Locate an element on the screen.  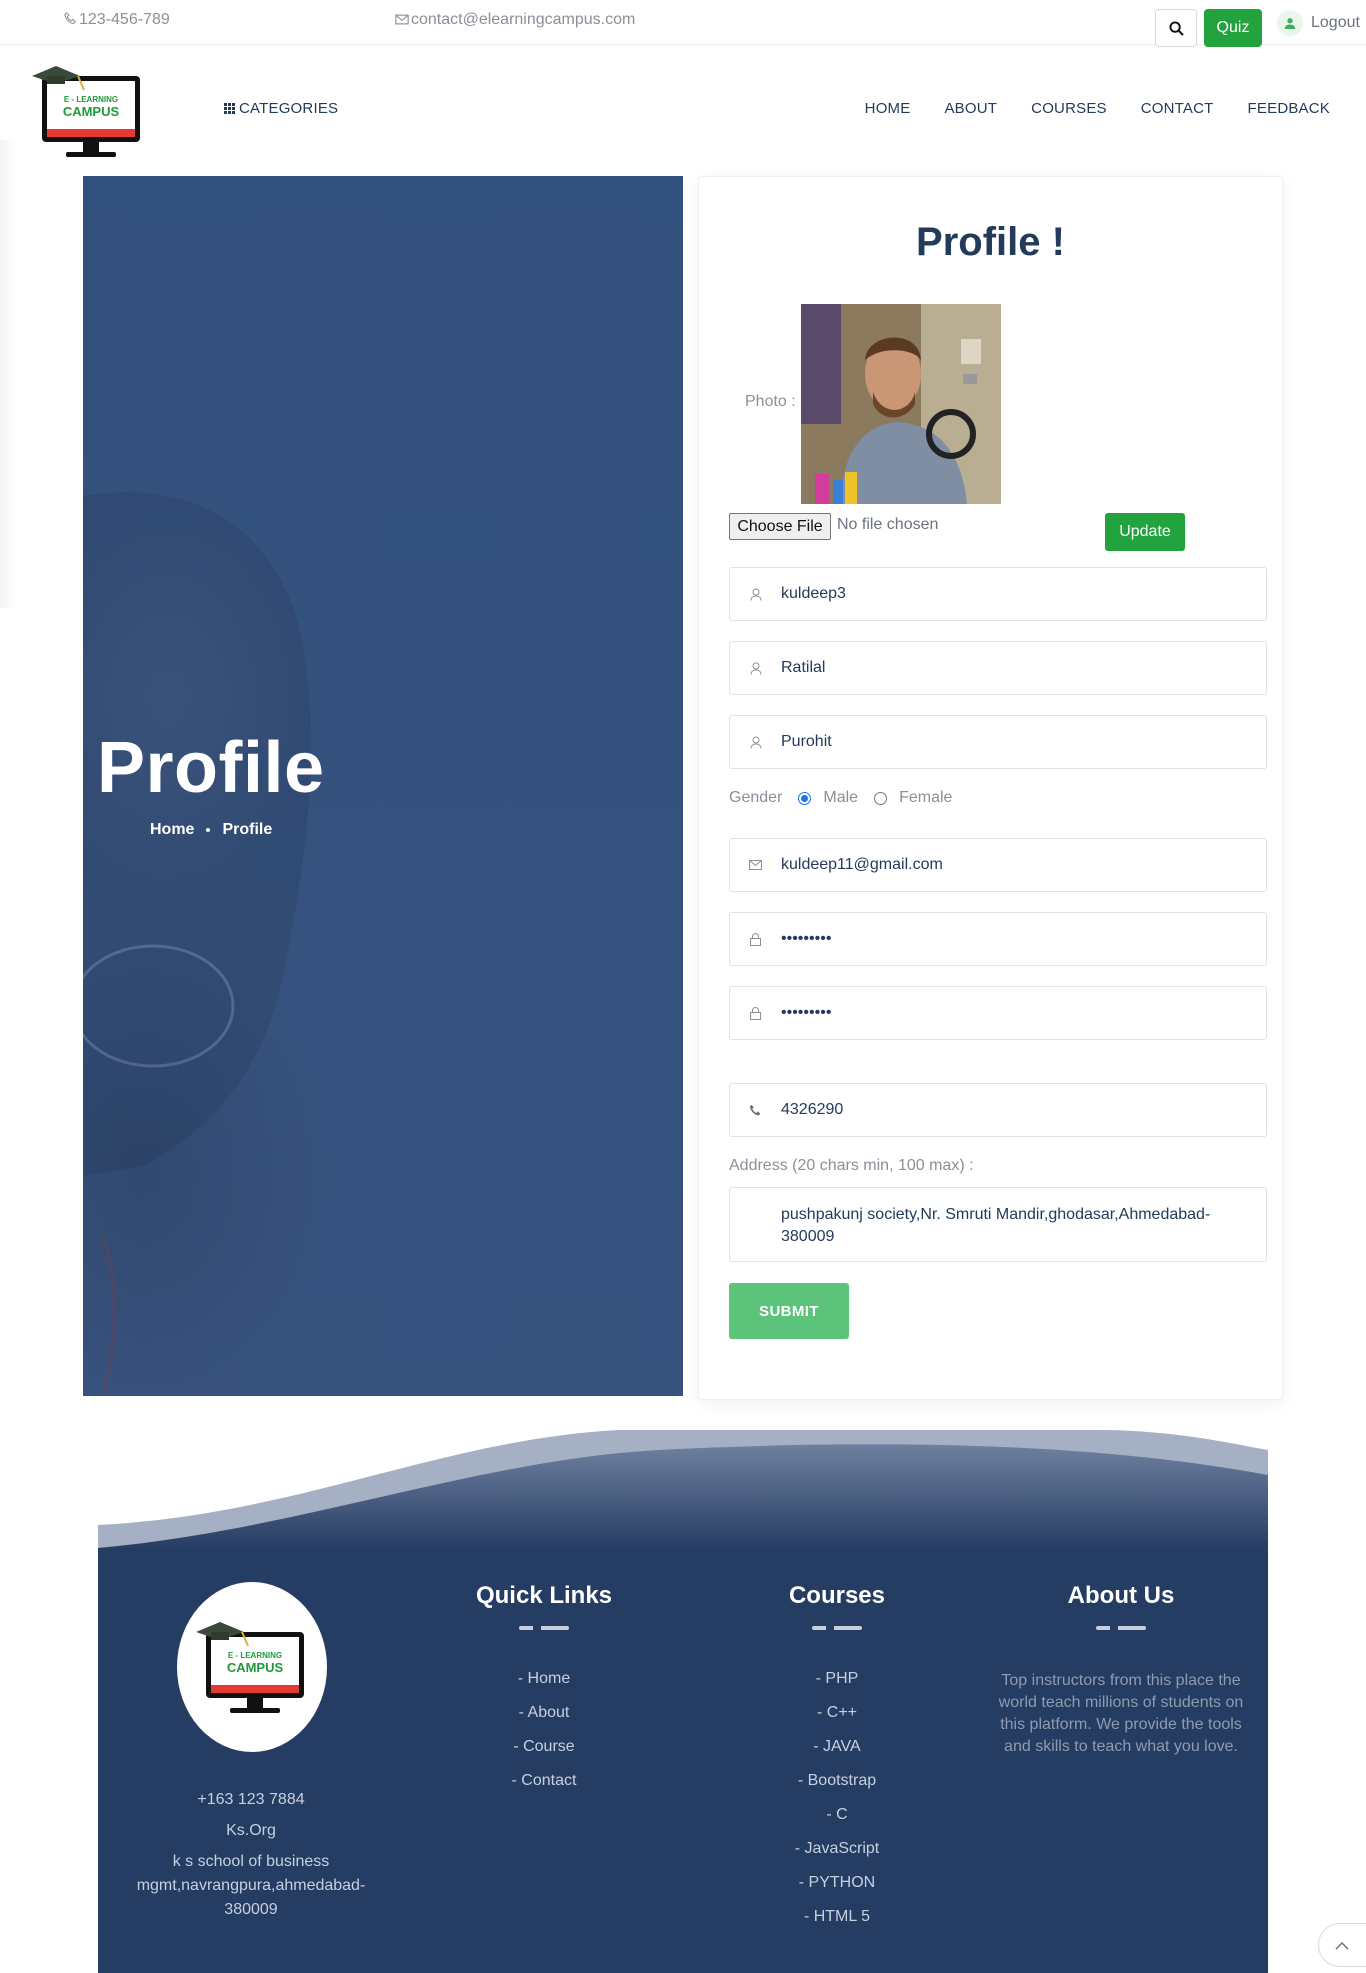
footer-link-course: - Course is located at coordinates (544, 1755).